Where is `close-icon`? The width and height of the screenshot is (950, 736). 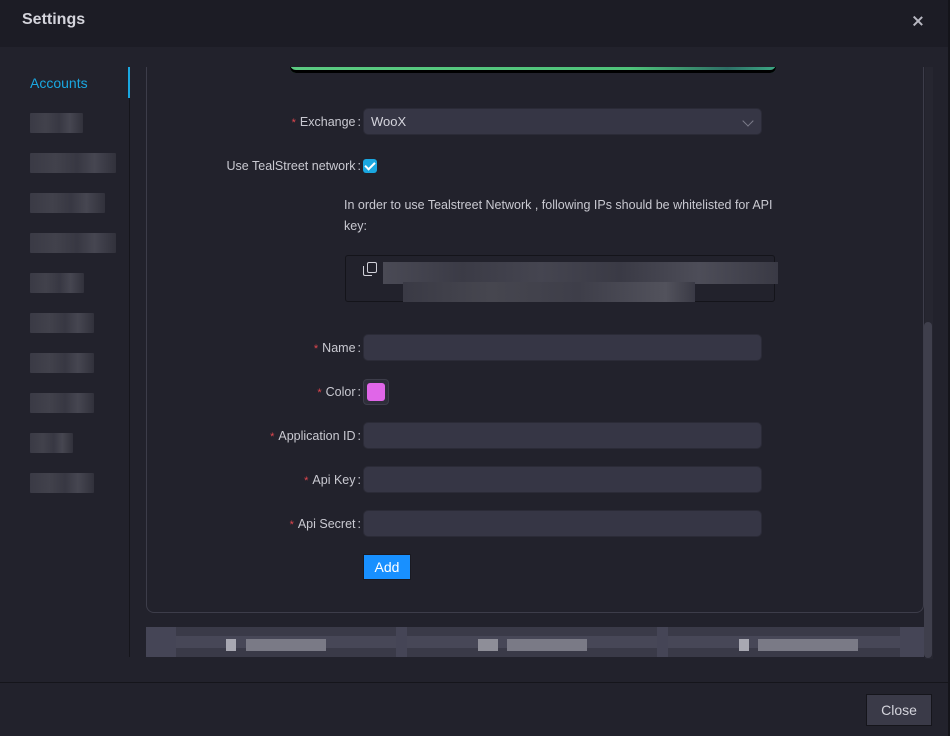
close-icon is located at coordinates (918, 22).